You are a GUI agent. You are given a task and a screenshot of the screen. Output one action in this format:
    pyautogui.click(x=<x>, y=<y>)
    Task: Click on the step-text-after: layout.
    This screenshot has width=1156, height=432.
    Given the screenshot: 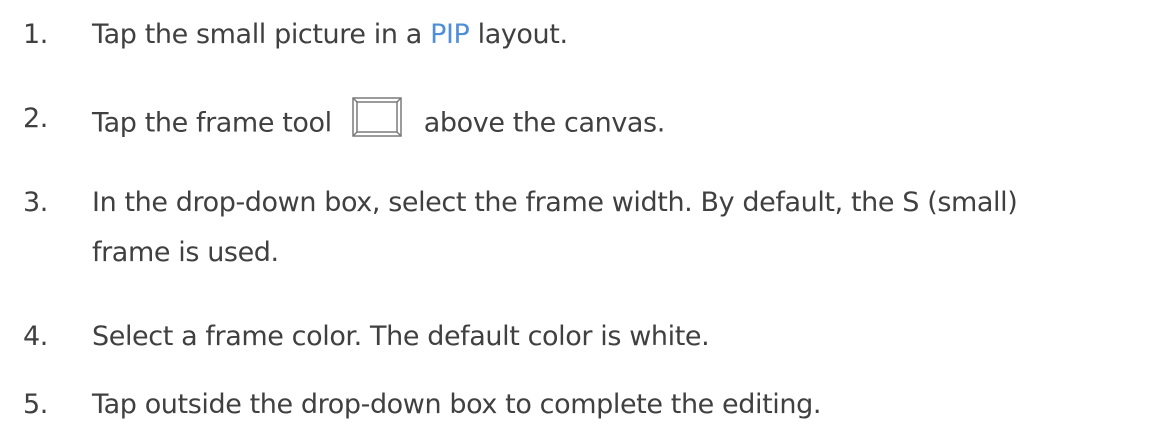 What is the action you would take?
    pyautogui.click(x=518, y=34)
    